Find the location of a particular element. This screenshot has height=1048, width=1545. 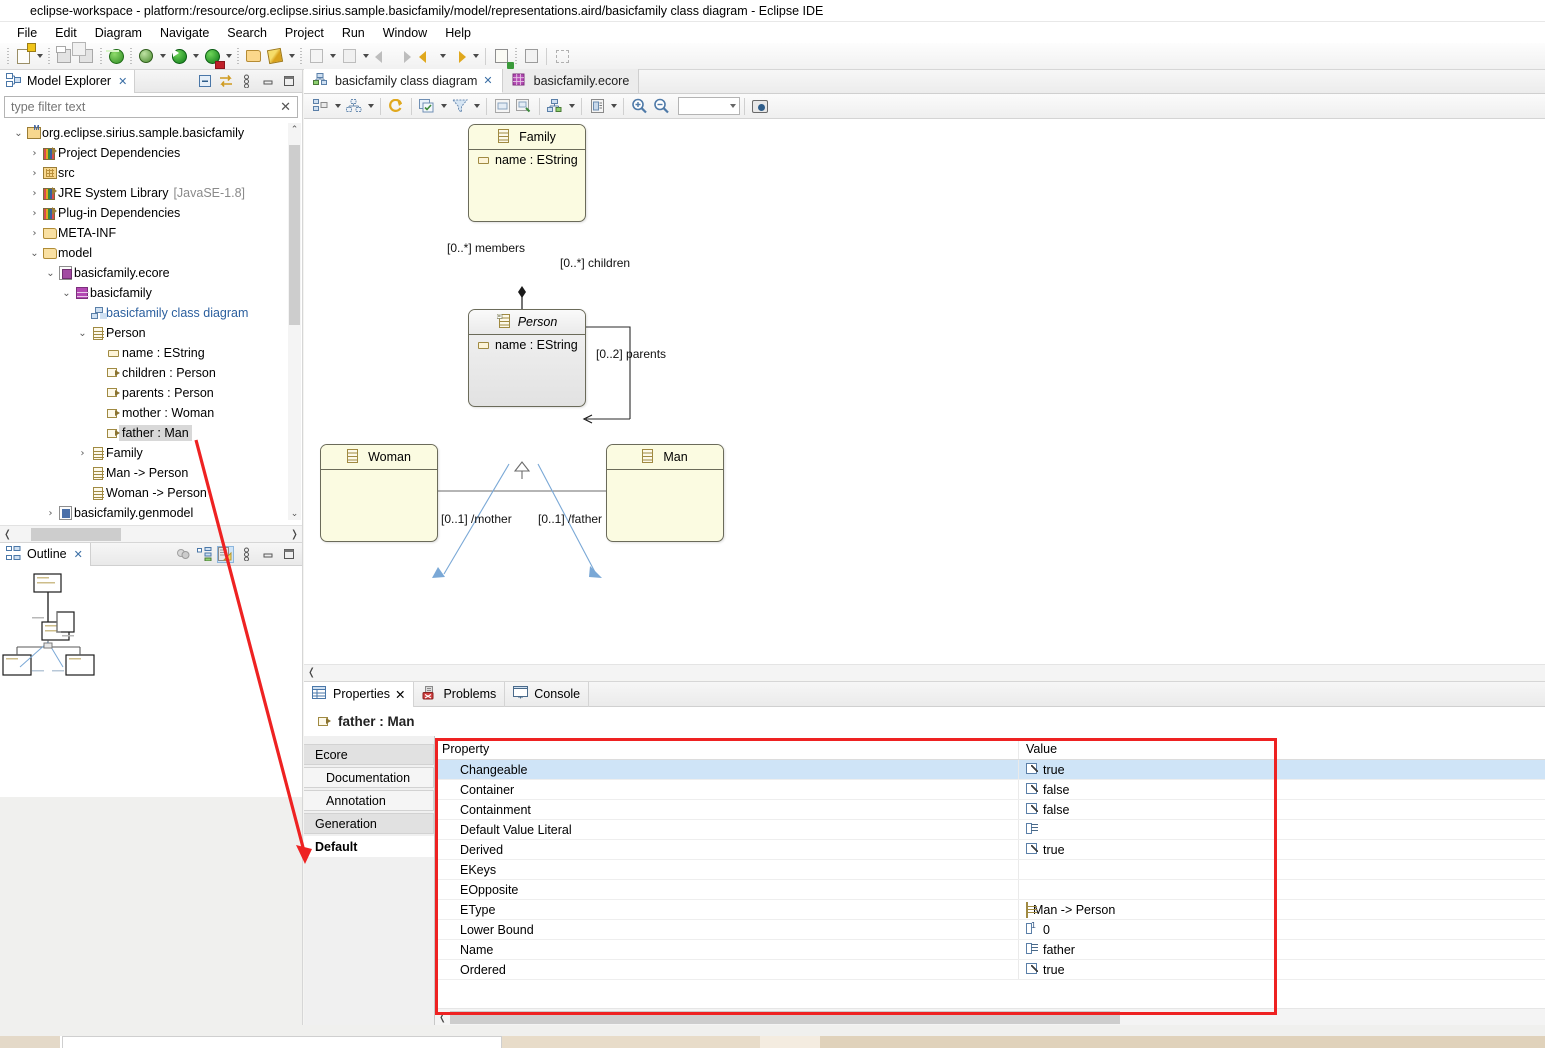

filter-icon is located at coordinates (460, 106).